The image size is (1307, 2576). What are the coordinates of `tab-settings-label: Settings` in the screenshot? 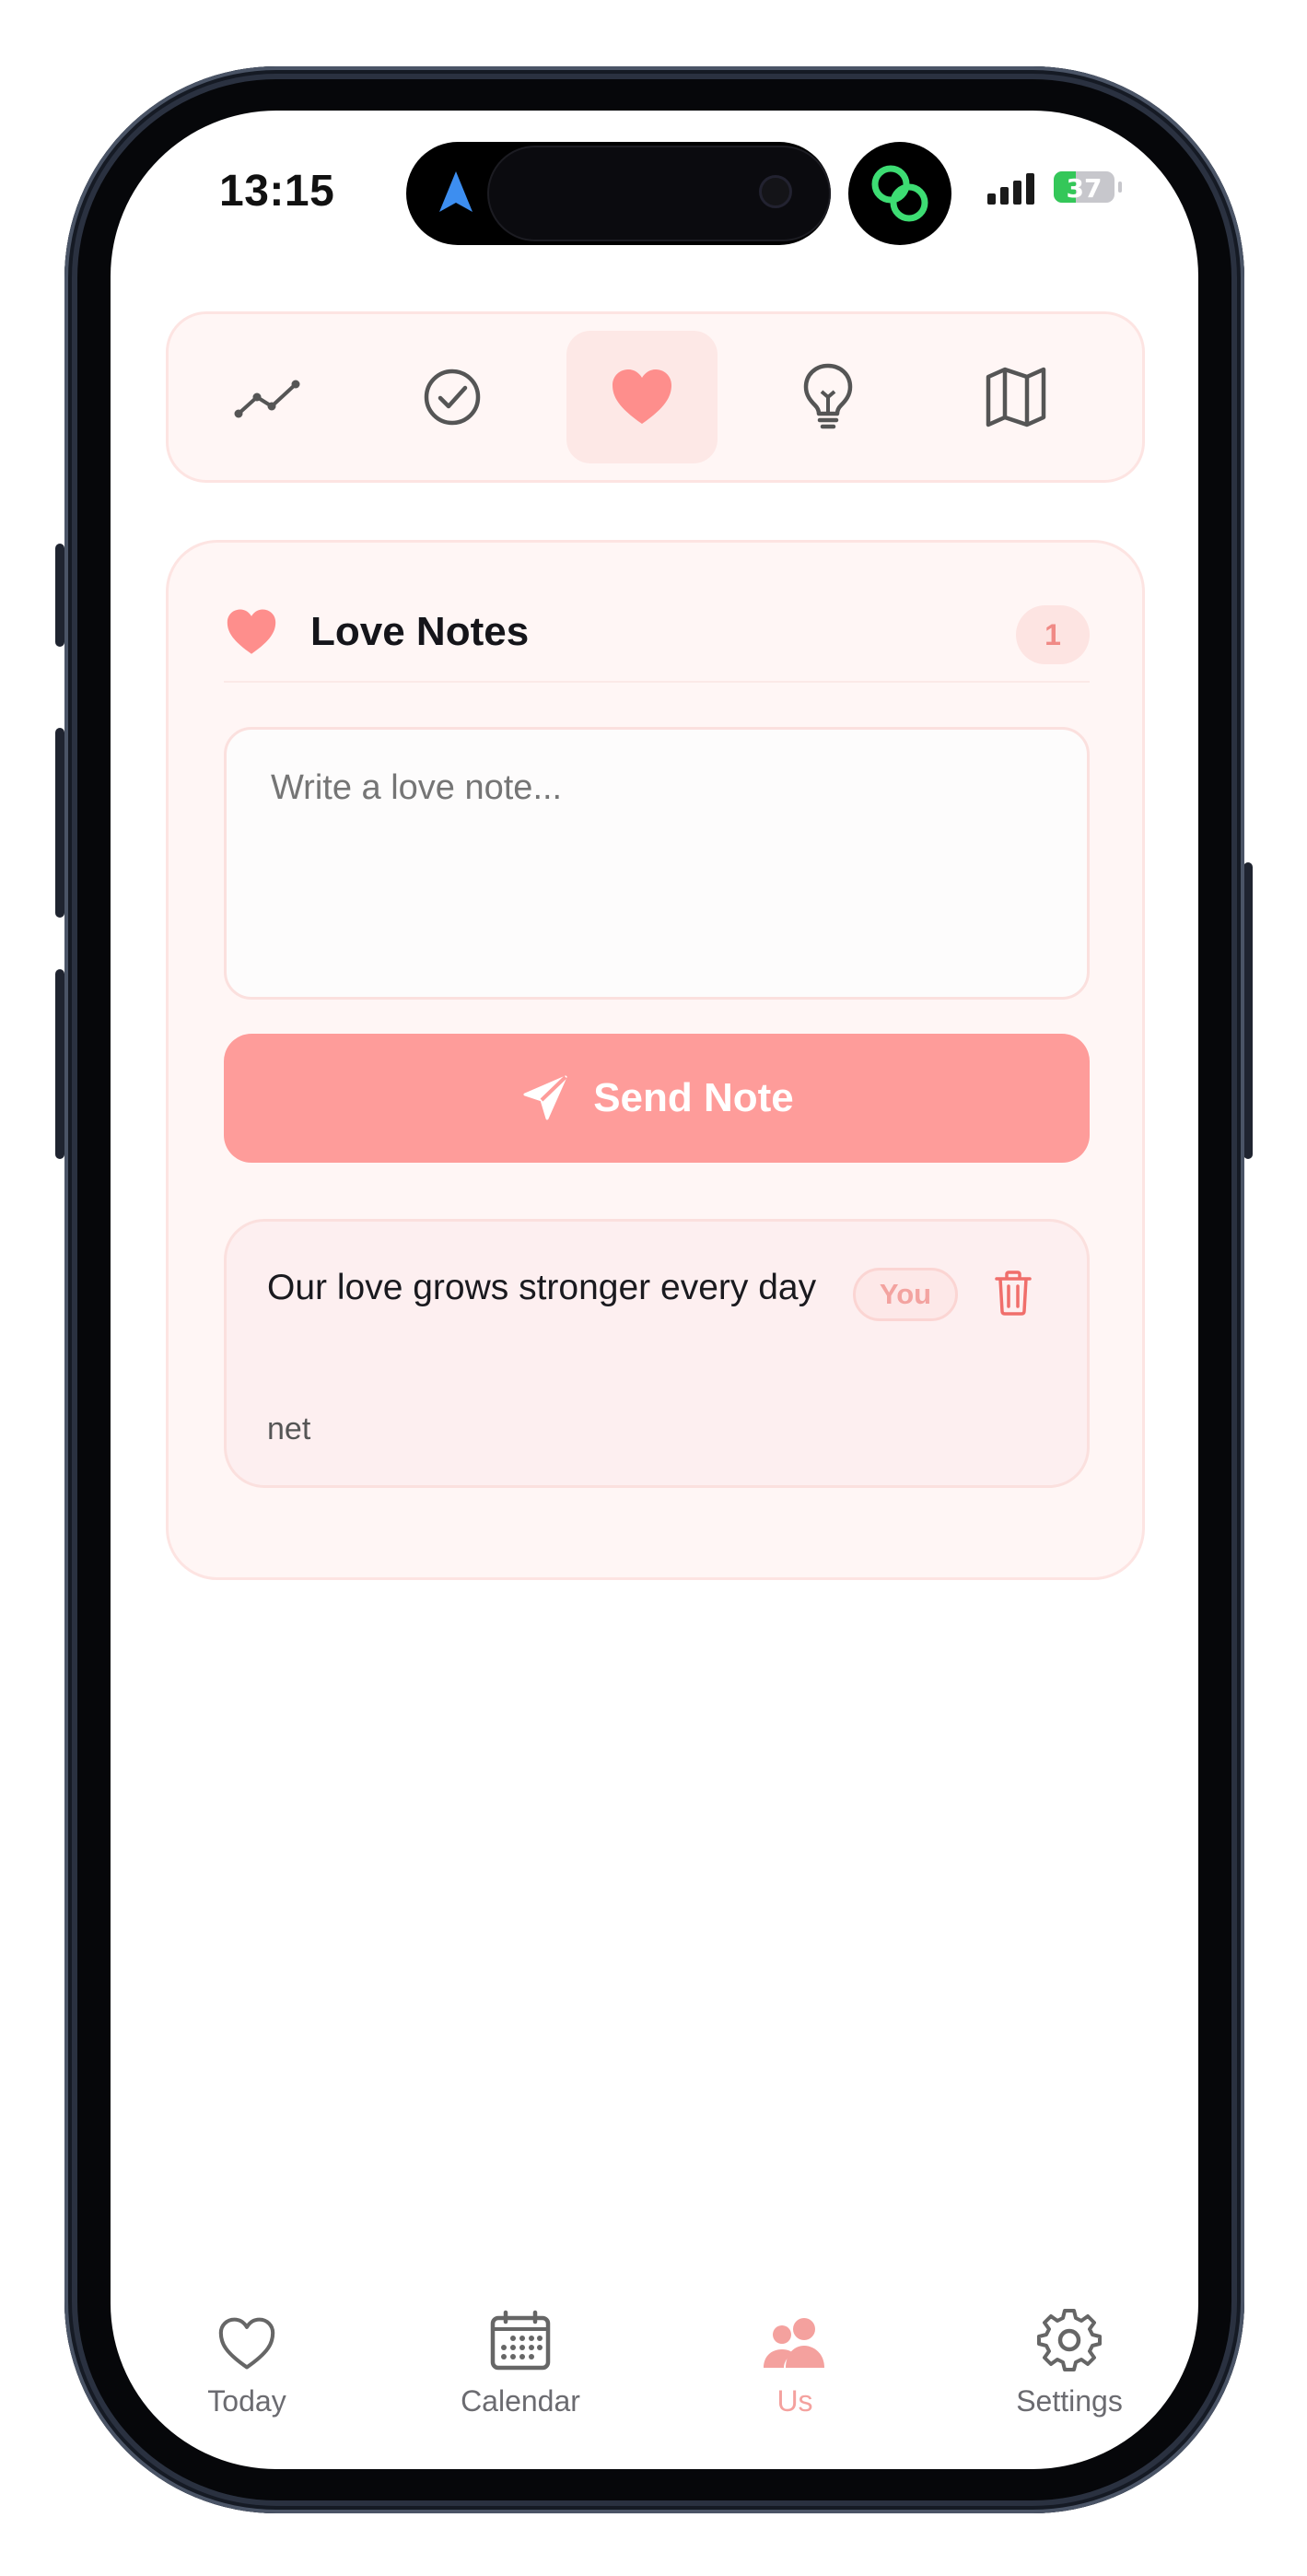 It's located at (1069, 2401).